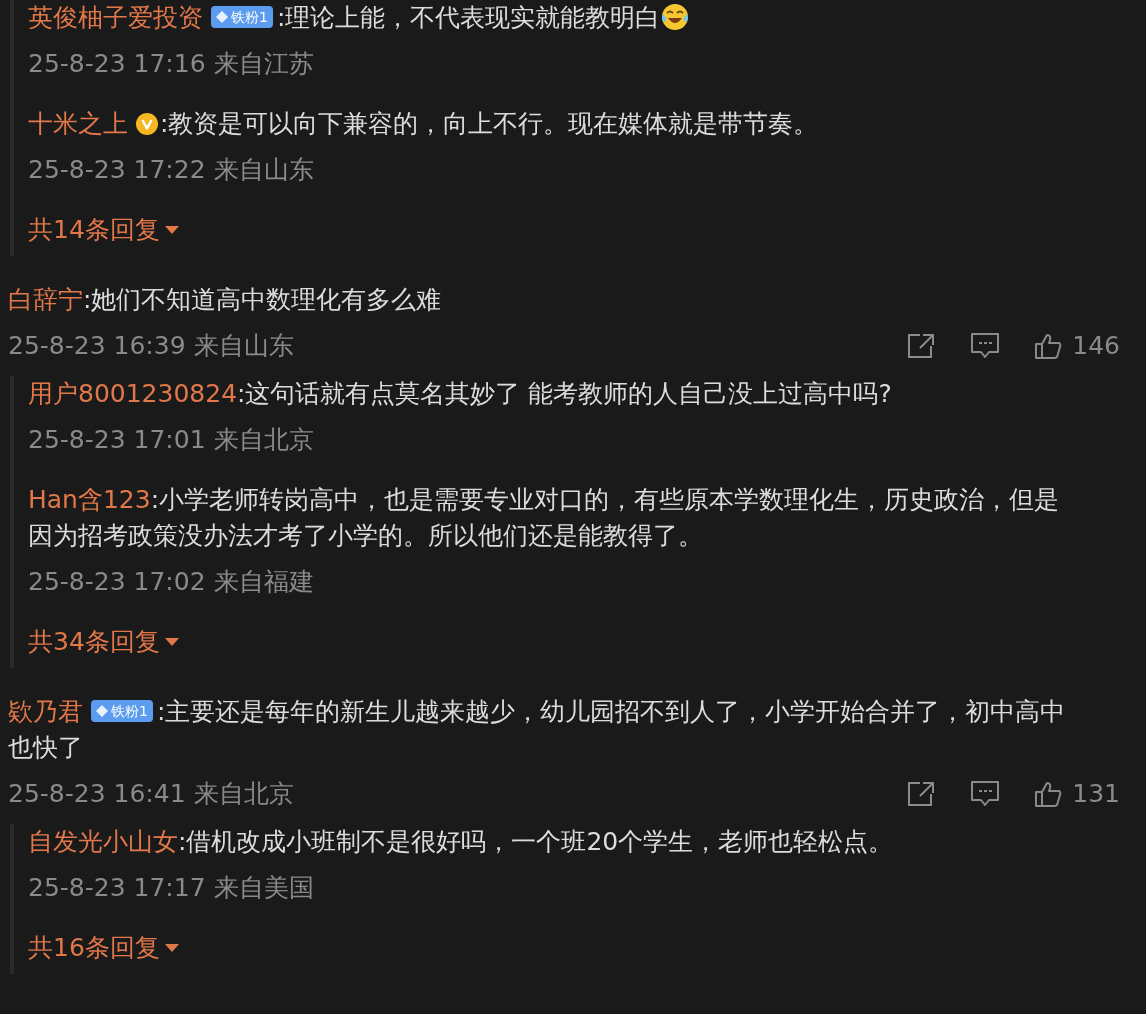 The width and height of the screenshot is (1146, 1014). What do you see at coordinates (104, 642) in the screenshot?
I see `more-replies-link: 共34条回复` at bounding box center [104, 642].